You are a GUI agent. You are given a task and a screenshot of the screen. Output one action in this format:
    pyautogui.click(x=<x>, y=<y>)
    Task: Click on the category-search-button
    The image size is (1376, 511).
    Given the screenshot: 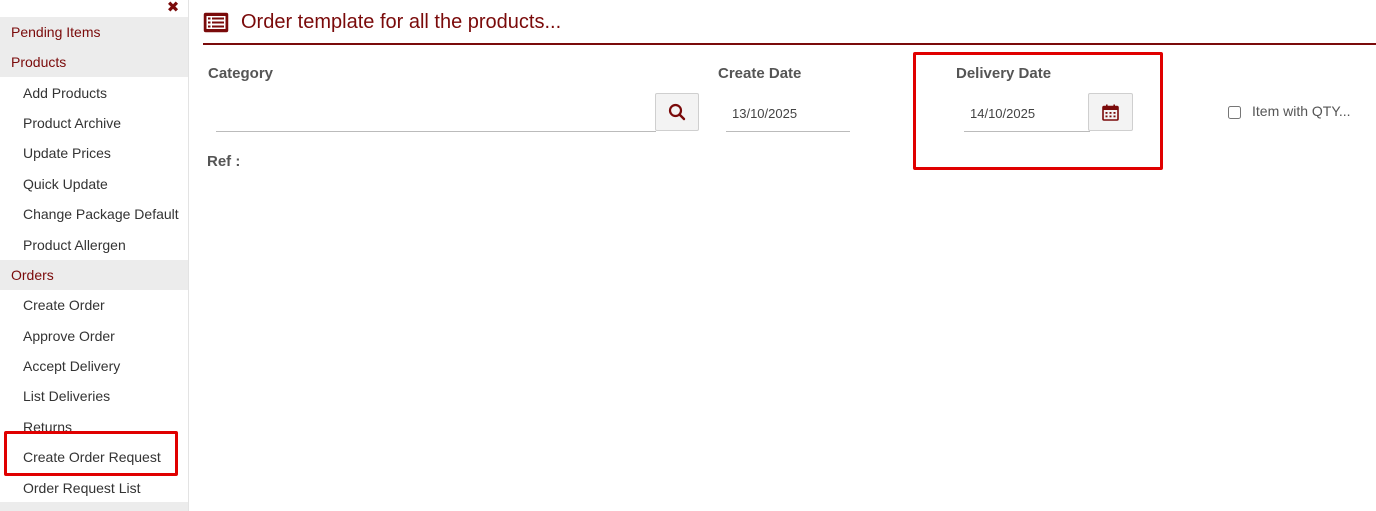 What is the action you would take?
    pyautogui.click(x=677, y=112)
    